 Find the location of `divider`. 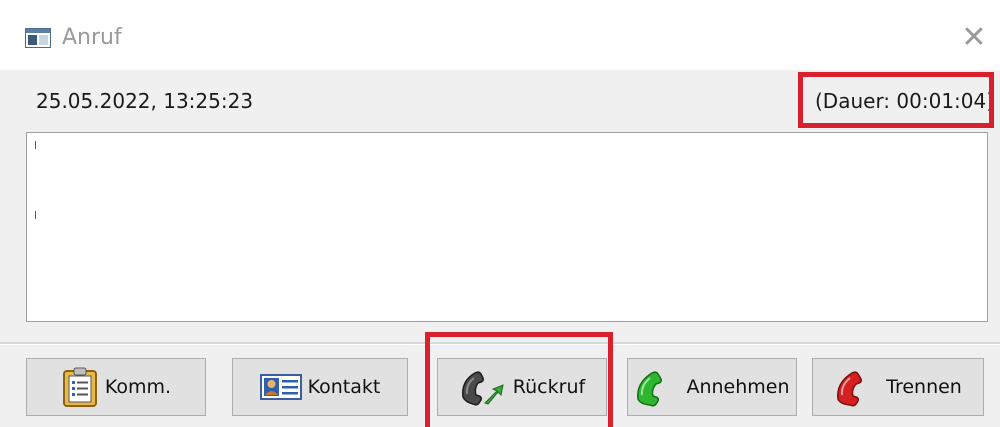

divider is located at coordinates (500, 343).